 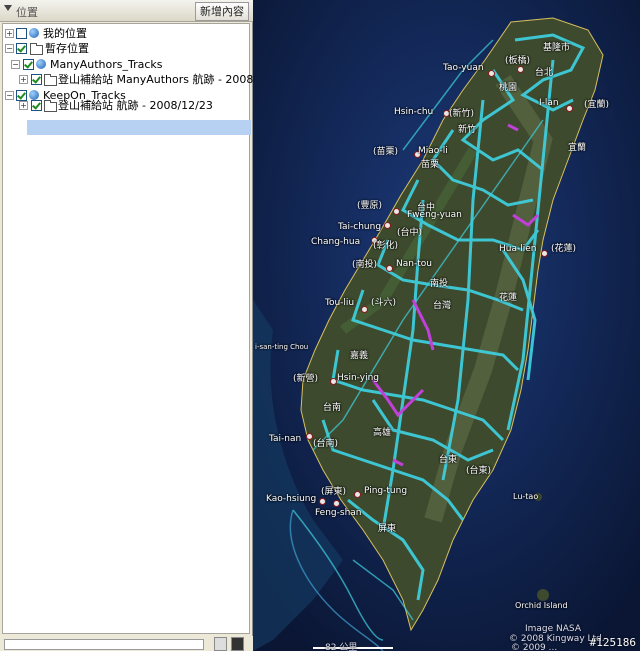 What do you see at coordinates (126, 33) in the screenshot?
I see `tree-item-my-places: + 我的位置` at bounding box center [126, 33].